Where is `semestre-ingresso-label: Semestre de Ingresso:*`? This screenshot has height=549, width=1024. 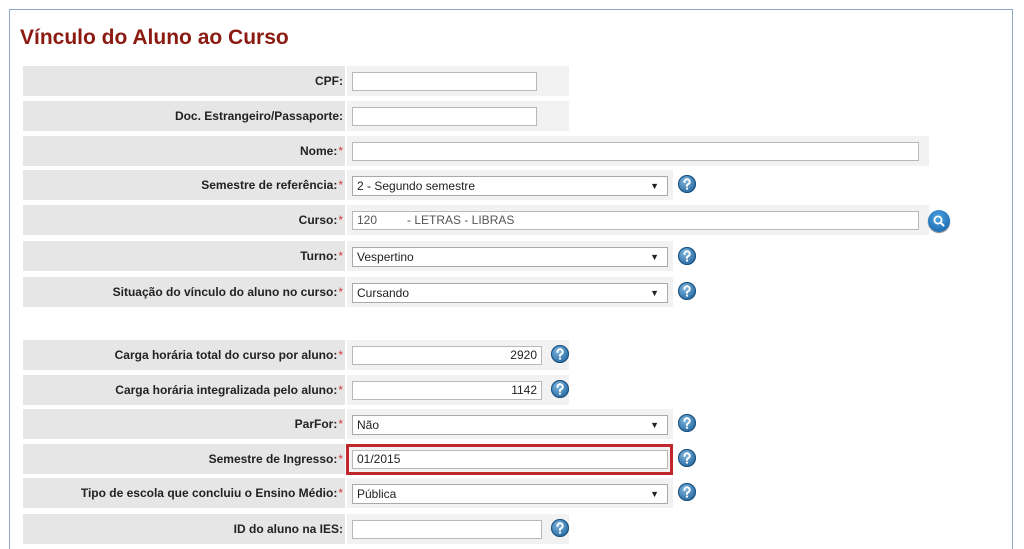
semestre-ingresso-label: Semestre de Ingresso:* is located at coordinates (184, 459).